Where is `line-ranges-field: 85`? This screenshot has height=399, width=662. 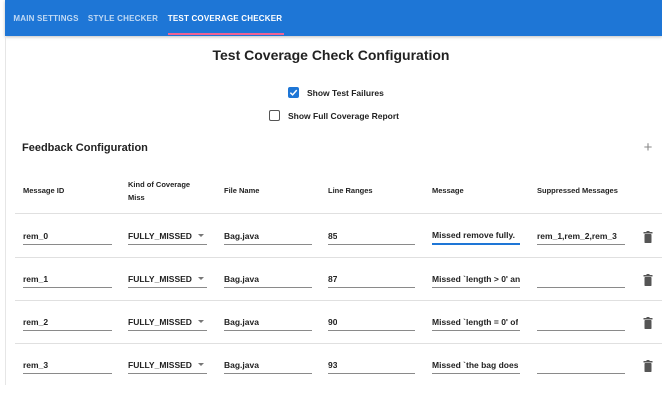
line-ranges-field: 85 is located at coordinates (371, 236).